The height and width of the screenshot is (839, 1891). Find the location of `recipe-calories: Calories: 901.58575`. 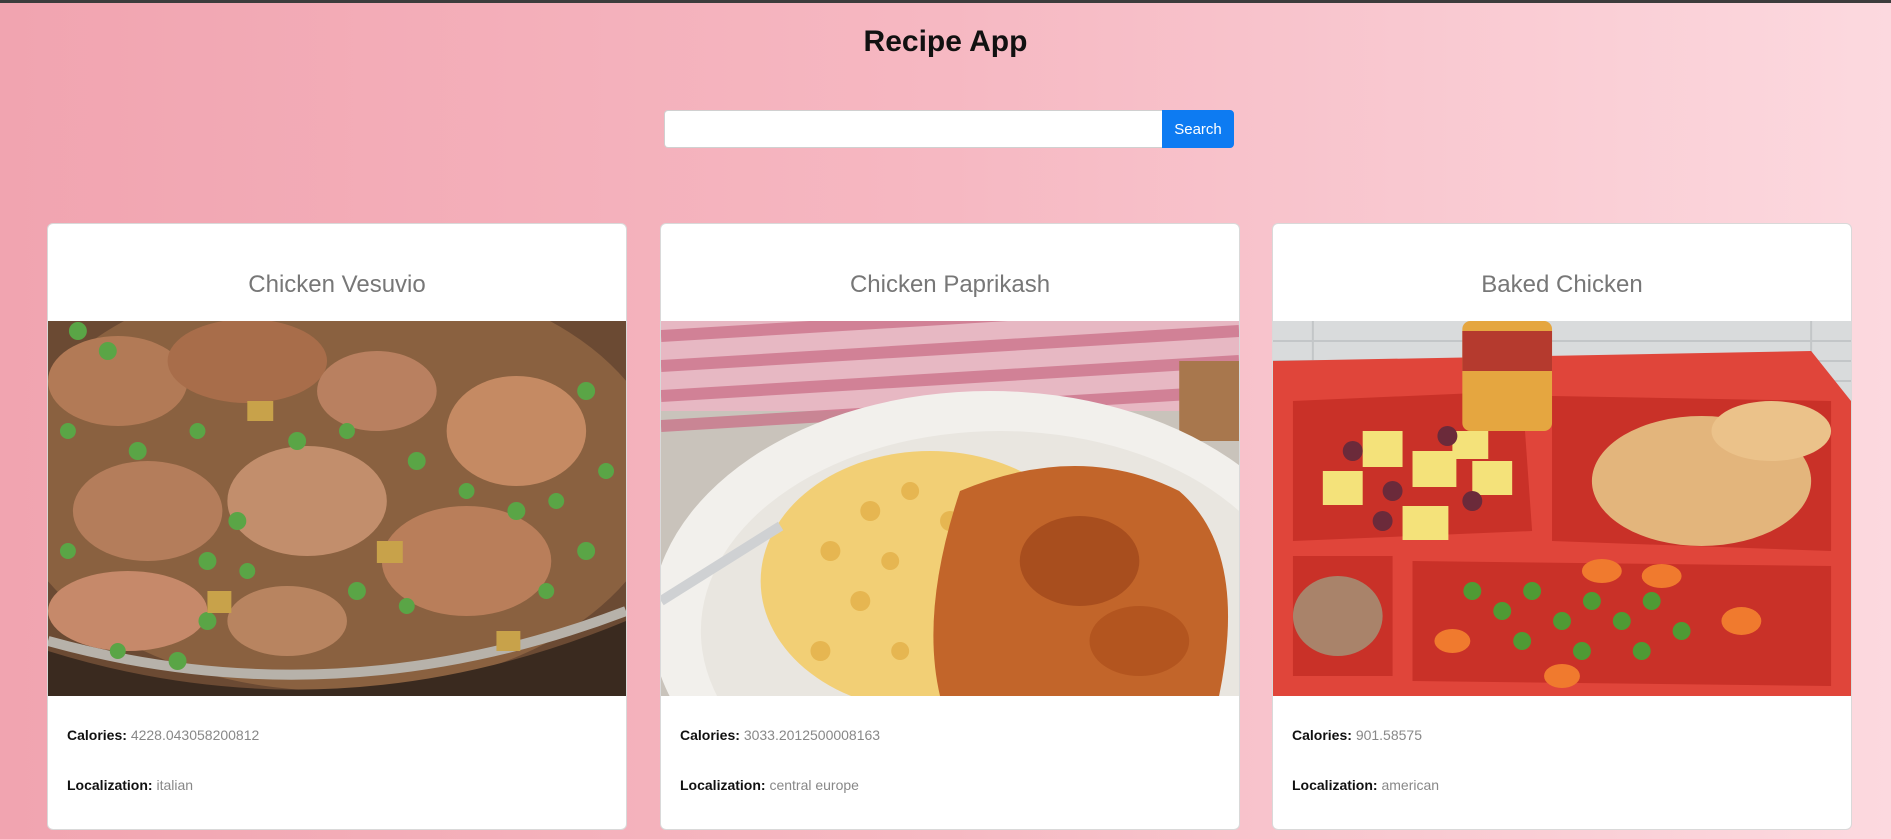

recipe-calories: Calories: 901.58575 is located at coordinates (1357, 735).